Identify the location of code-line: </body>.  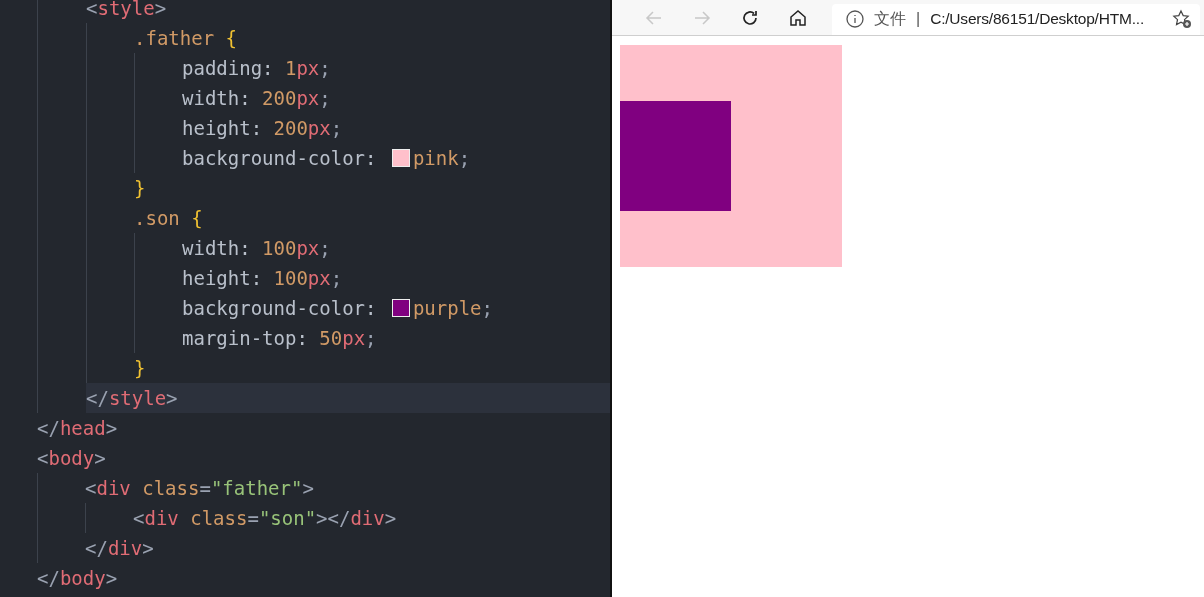
(78, 578).